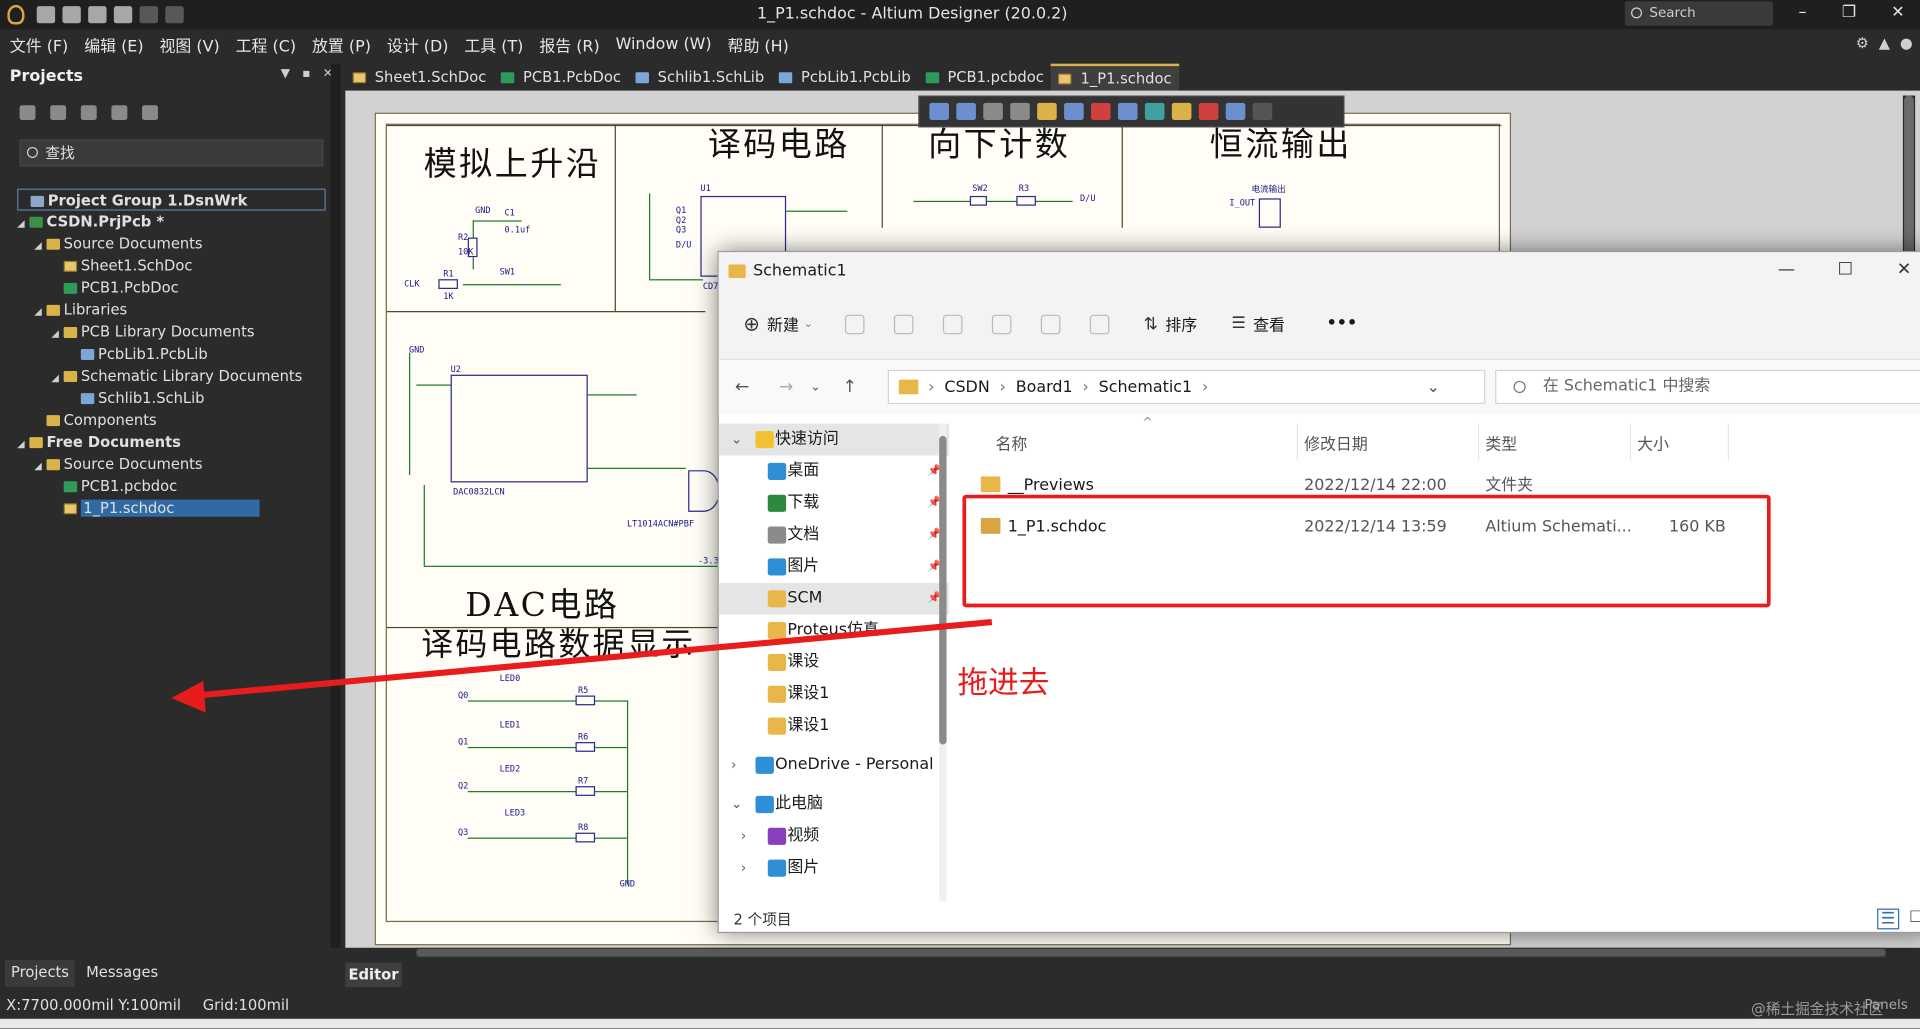  What do you see at coordinates (373, 974) in the screenshot?
I see `editor-tab: Editor` at bounding box center [373, 974].